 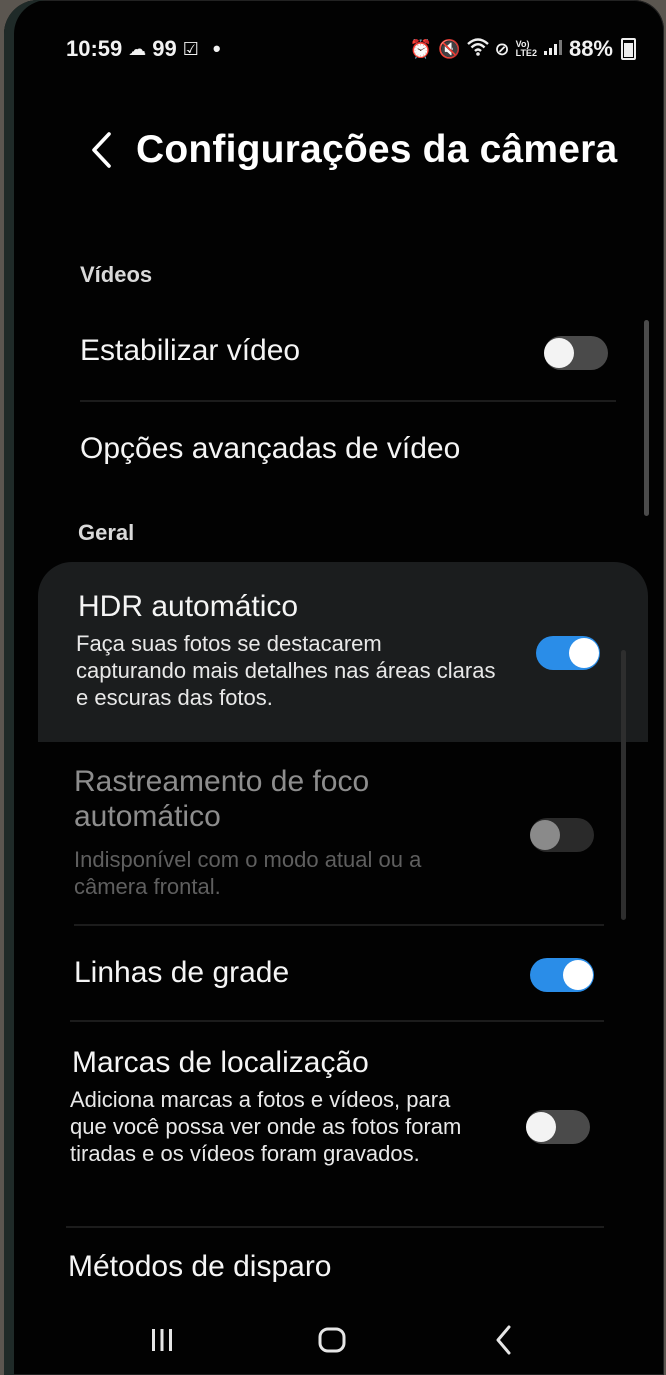 I want to click on section-label-general: Geral, so click(x=106, y=532).